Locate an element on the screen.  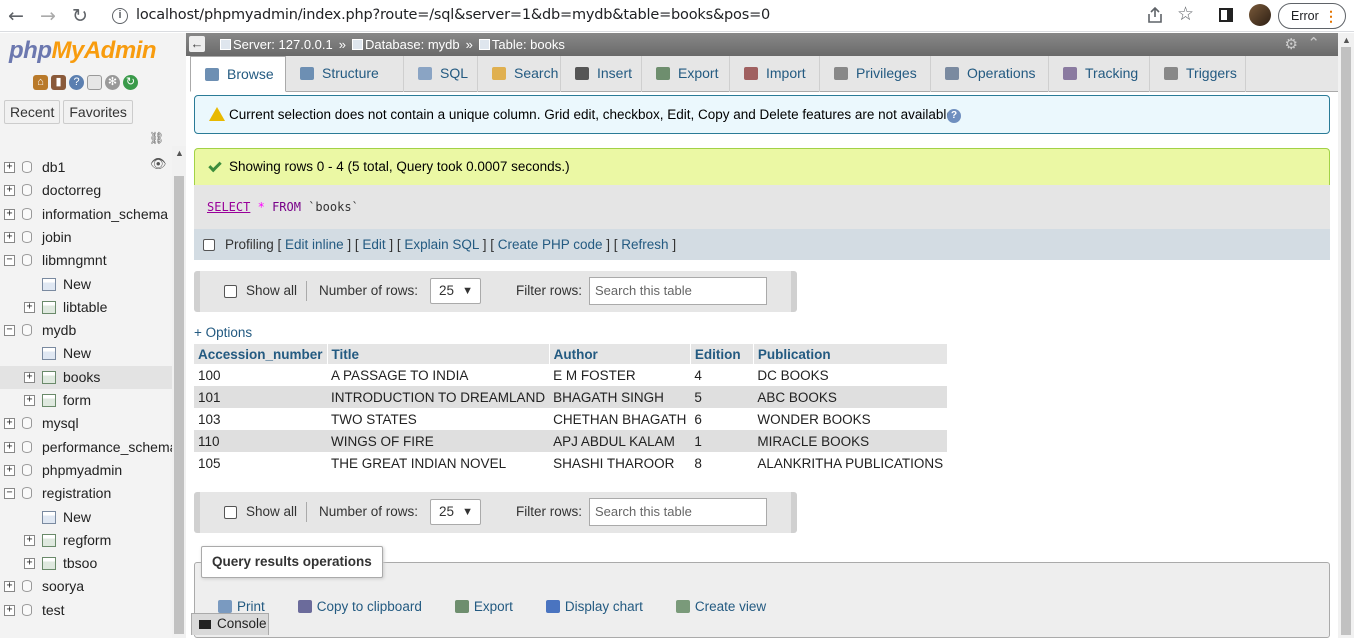
column-header: Edition is located at coordinates (722, 354).